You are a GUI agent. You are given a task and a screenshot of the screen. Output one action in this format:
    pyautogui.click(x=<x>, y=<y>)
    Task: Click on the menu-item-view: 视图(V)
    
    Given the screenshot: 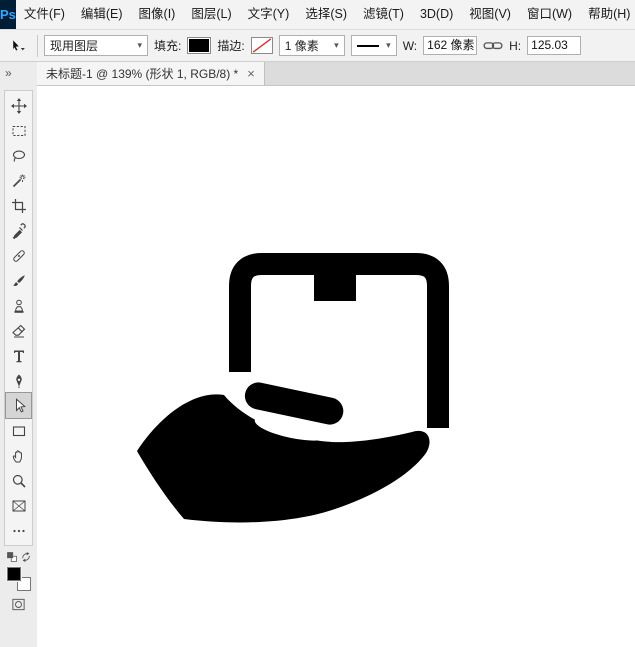 What is the action you would take?
    pyautogui.click(x=490, y=14)
    